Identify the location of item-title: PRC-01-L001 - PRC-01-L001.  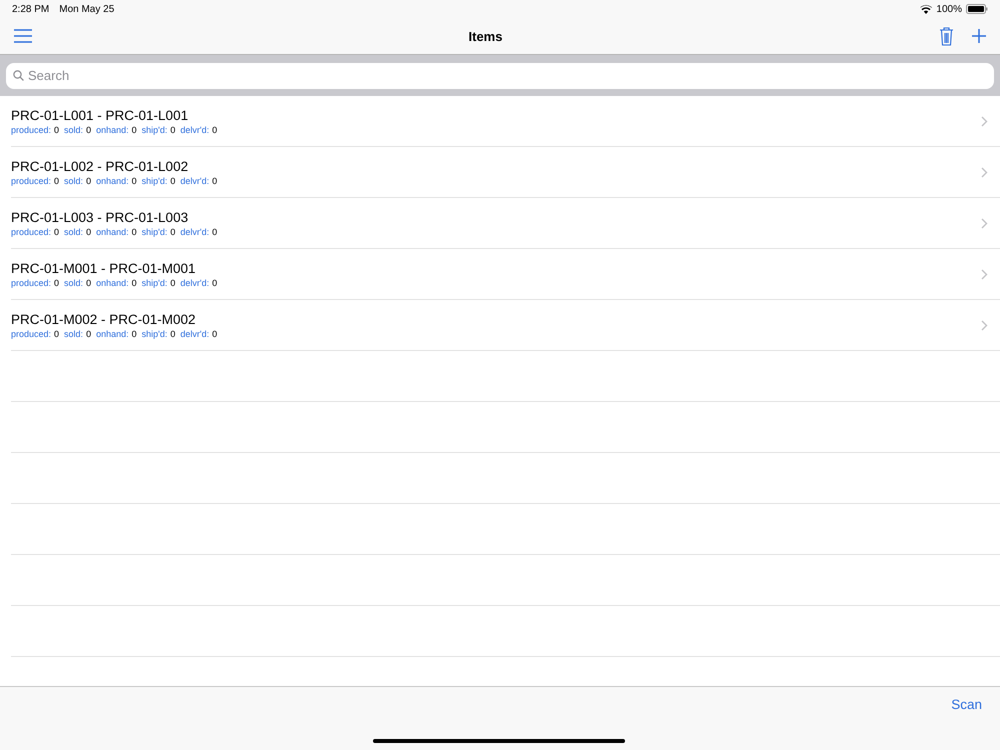
(114, 115).